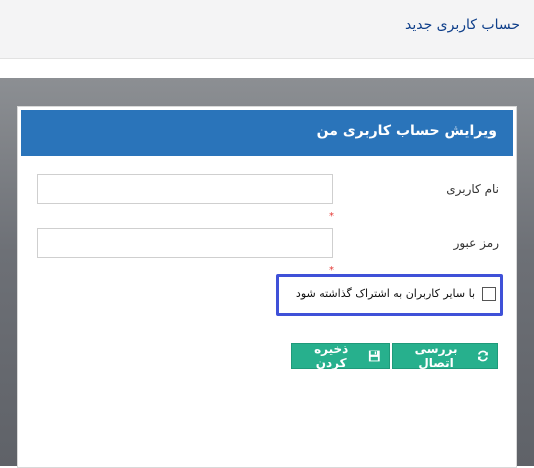  What do you see at coordinates (267, 133) in the screenshot?
I see `dialog-header: ویرایش حساب کاربری من` at bounding box center [267, 133].